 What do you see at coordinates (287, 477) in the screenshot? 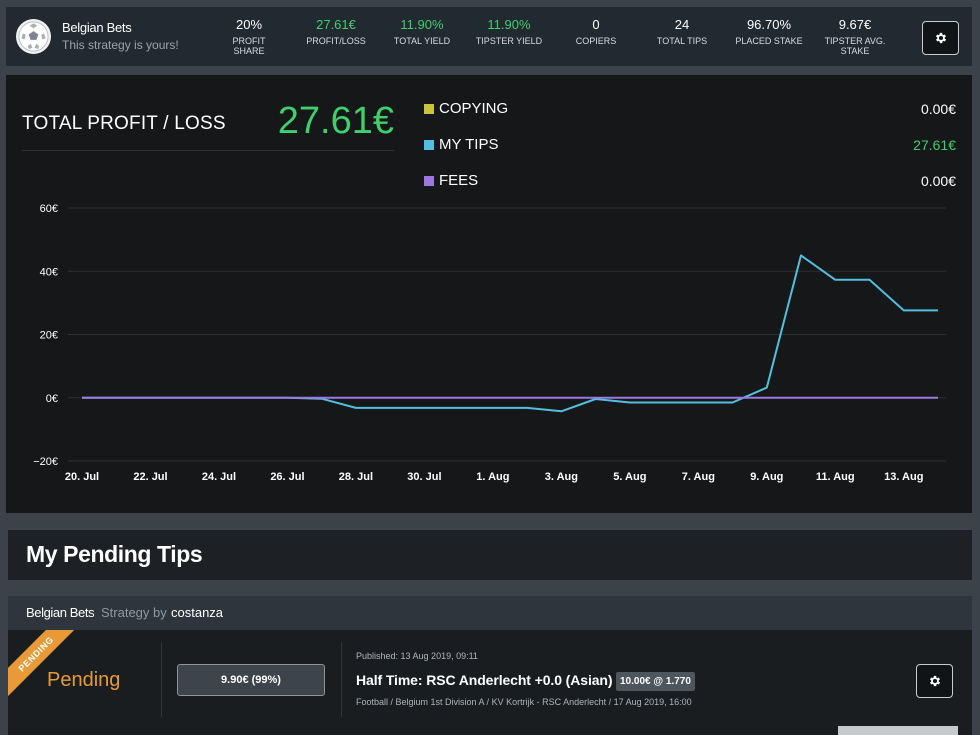
I see `x-tick-label: 26. Jul` at bounding box center [287, 477].